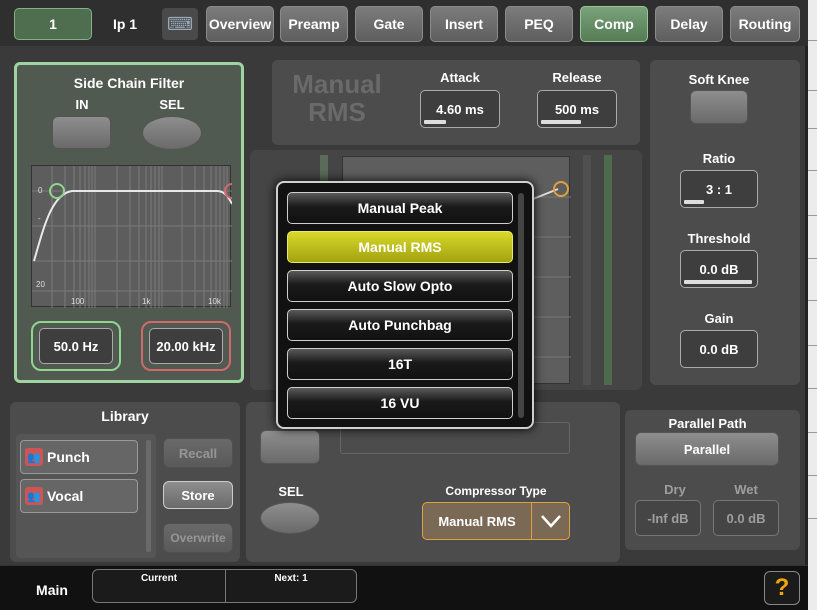  I want to click on tab-comp: Comp, so click(614, 24).